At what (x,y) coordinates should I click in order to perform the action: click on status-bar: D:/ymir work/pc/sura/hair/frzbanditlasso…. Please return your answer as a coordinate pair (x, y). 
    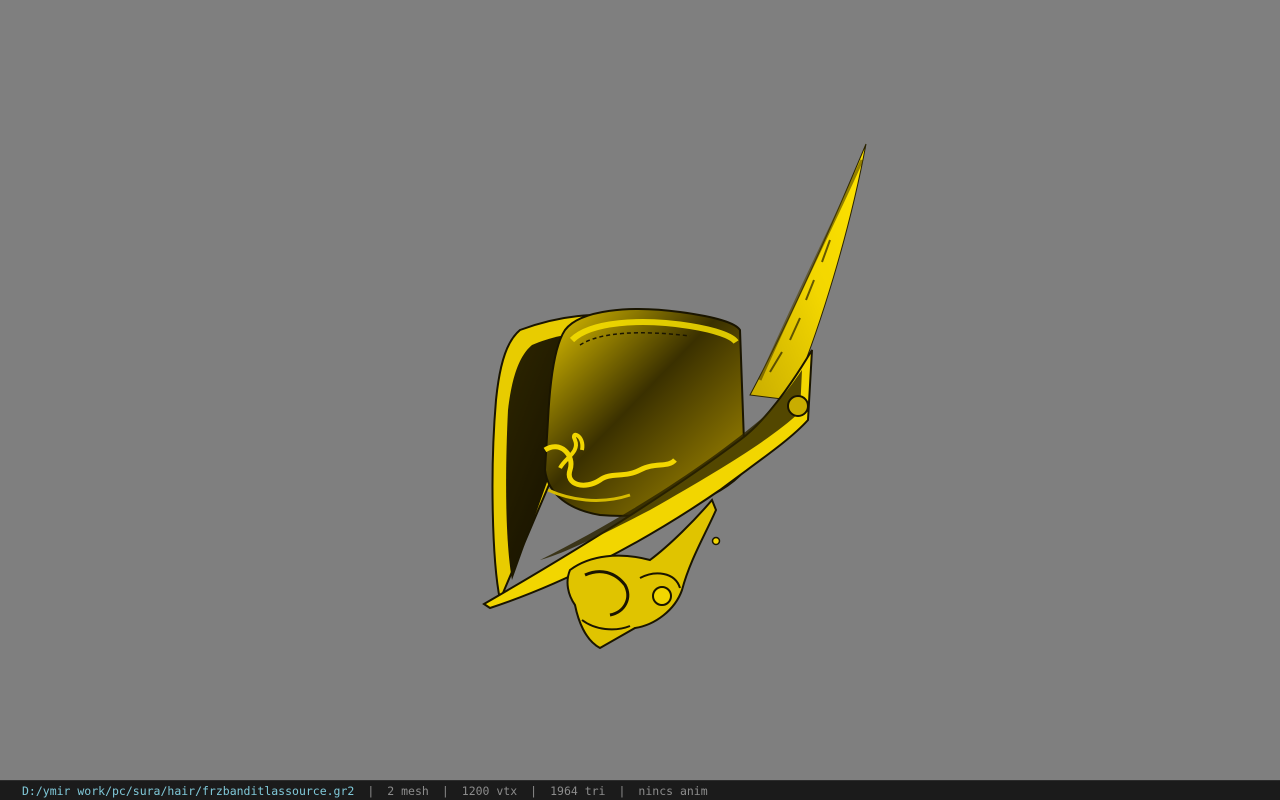
    Looking at the image, I should click on (640, 790).